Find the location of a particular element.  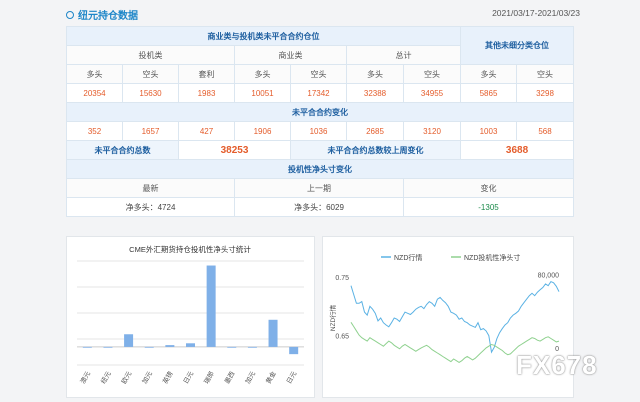

y-tick-left: 0.65 is located at coordinates (342, 337).